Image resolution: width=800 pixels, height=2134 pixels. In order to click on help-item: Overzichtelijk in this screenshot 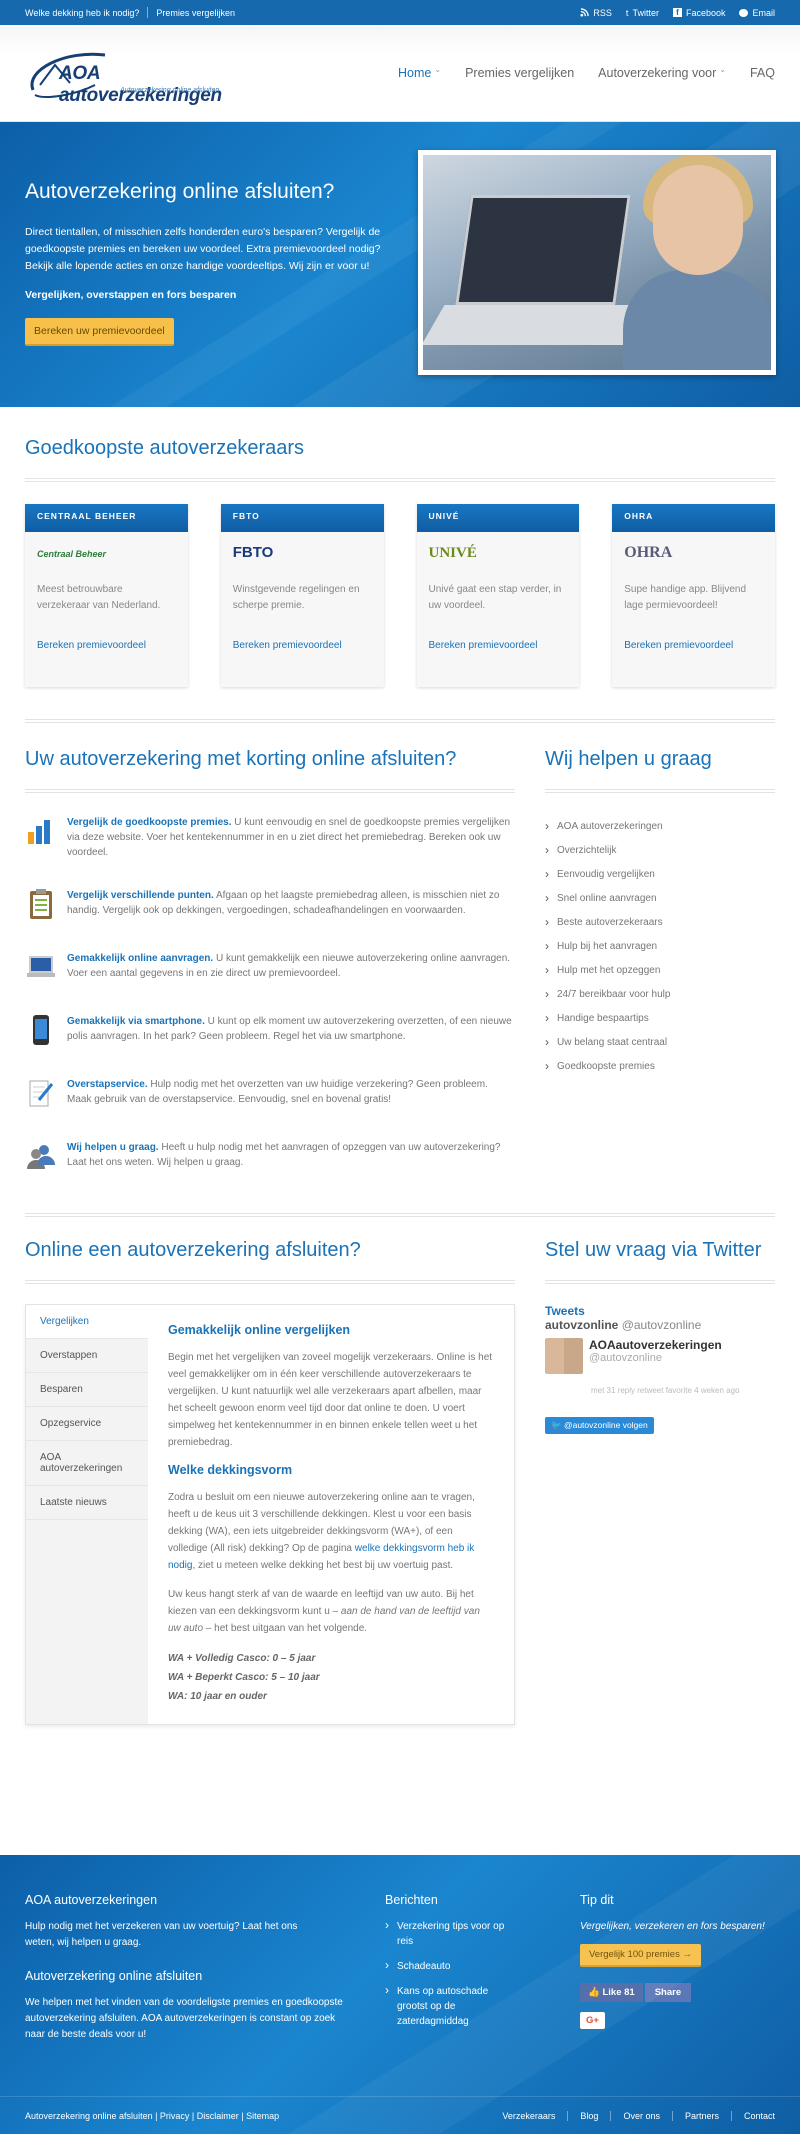, I will do `click(660, 851)`.